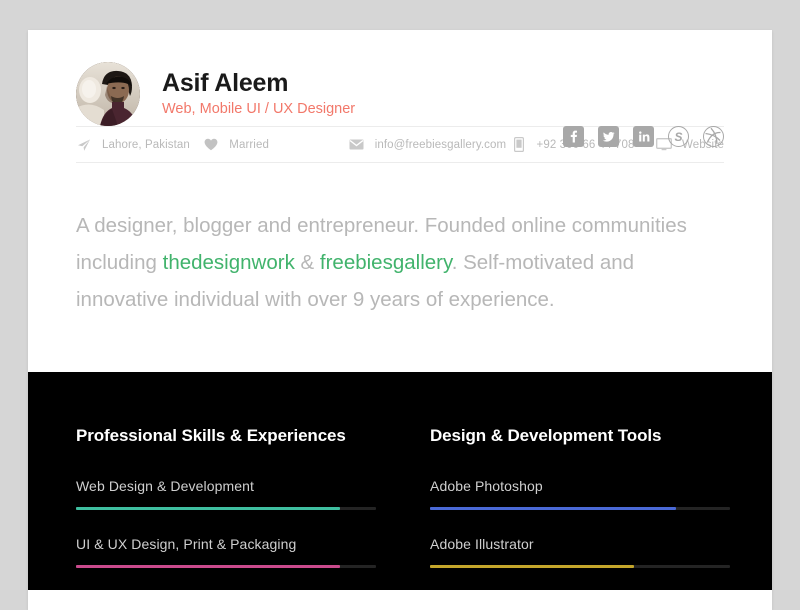 The width and height of the screenshot is (800, 610). I want to click on job-title: Web, Mobile UI / UX Designer, so click(259, 109).